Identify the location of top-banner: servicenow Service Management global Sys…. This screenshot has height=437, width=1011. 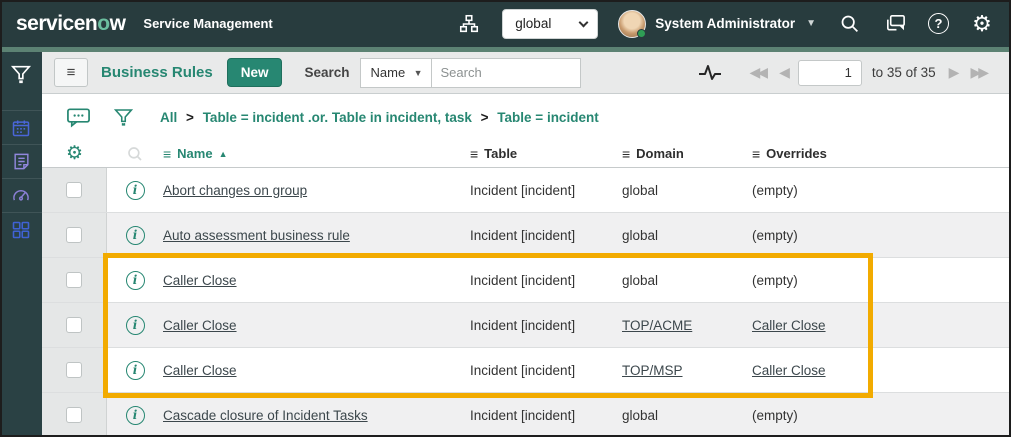
(505, 23).